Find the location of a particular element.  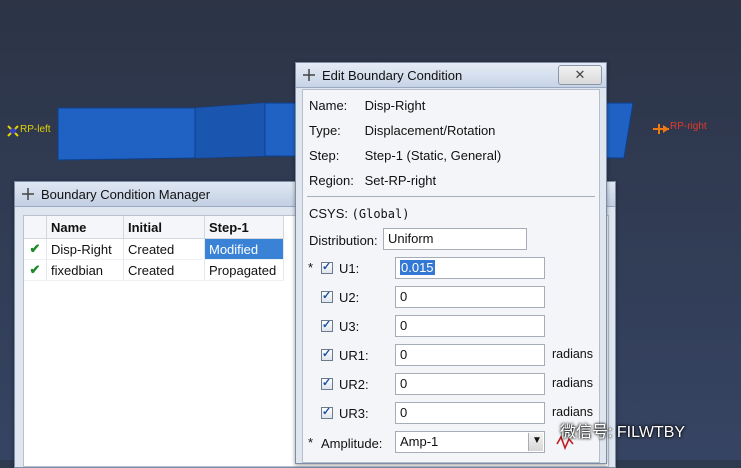

region-value: Set-RP-right is located at coordinates (400, 180).